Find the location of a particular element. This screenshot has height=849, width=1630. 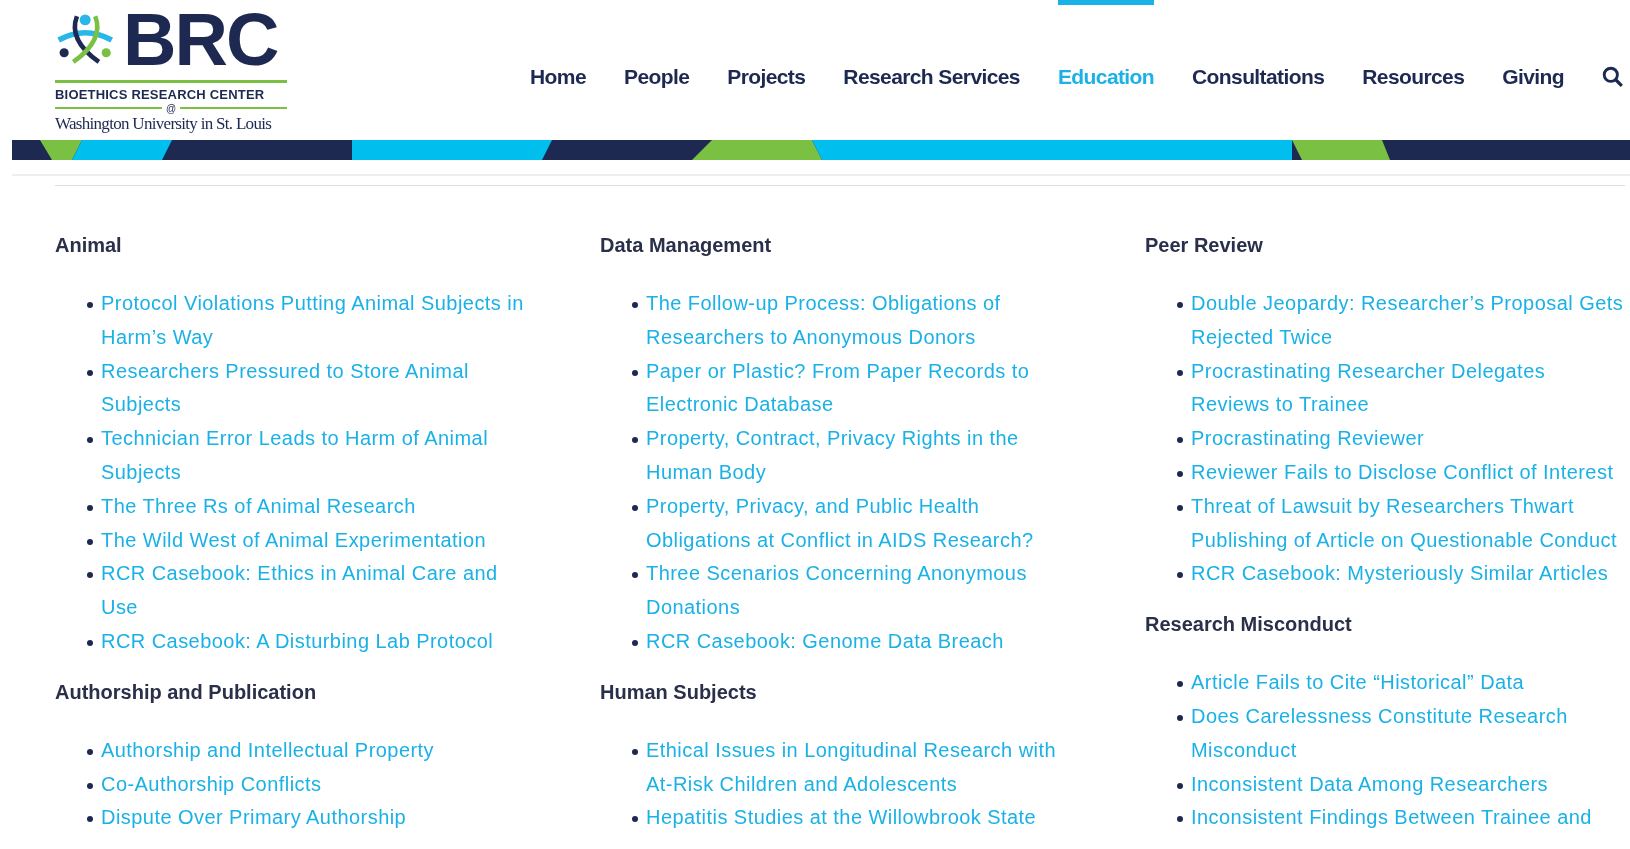

case-link: Property, Privacy, and Public Health Obligations at Conflict in AIDS Research? is located at coordinates (864, 523).